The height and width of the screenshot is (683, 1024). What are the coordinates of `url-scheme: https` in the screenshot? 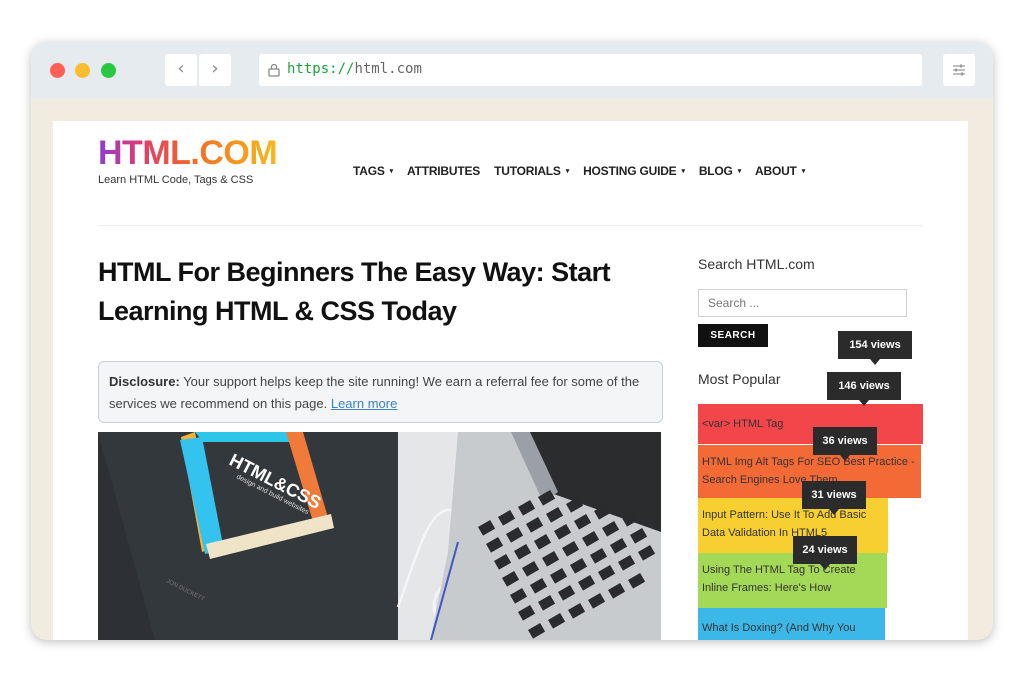 It's located at (308, 69).